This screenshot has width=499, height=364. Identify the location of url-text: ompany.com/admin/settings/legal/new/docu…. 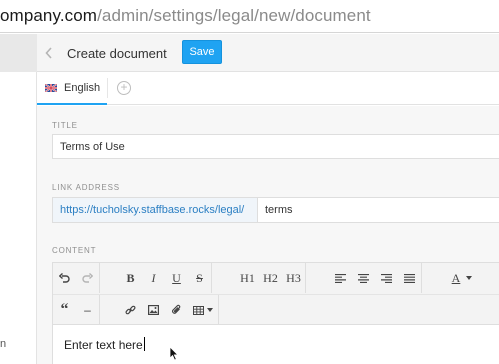
(185, 16).